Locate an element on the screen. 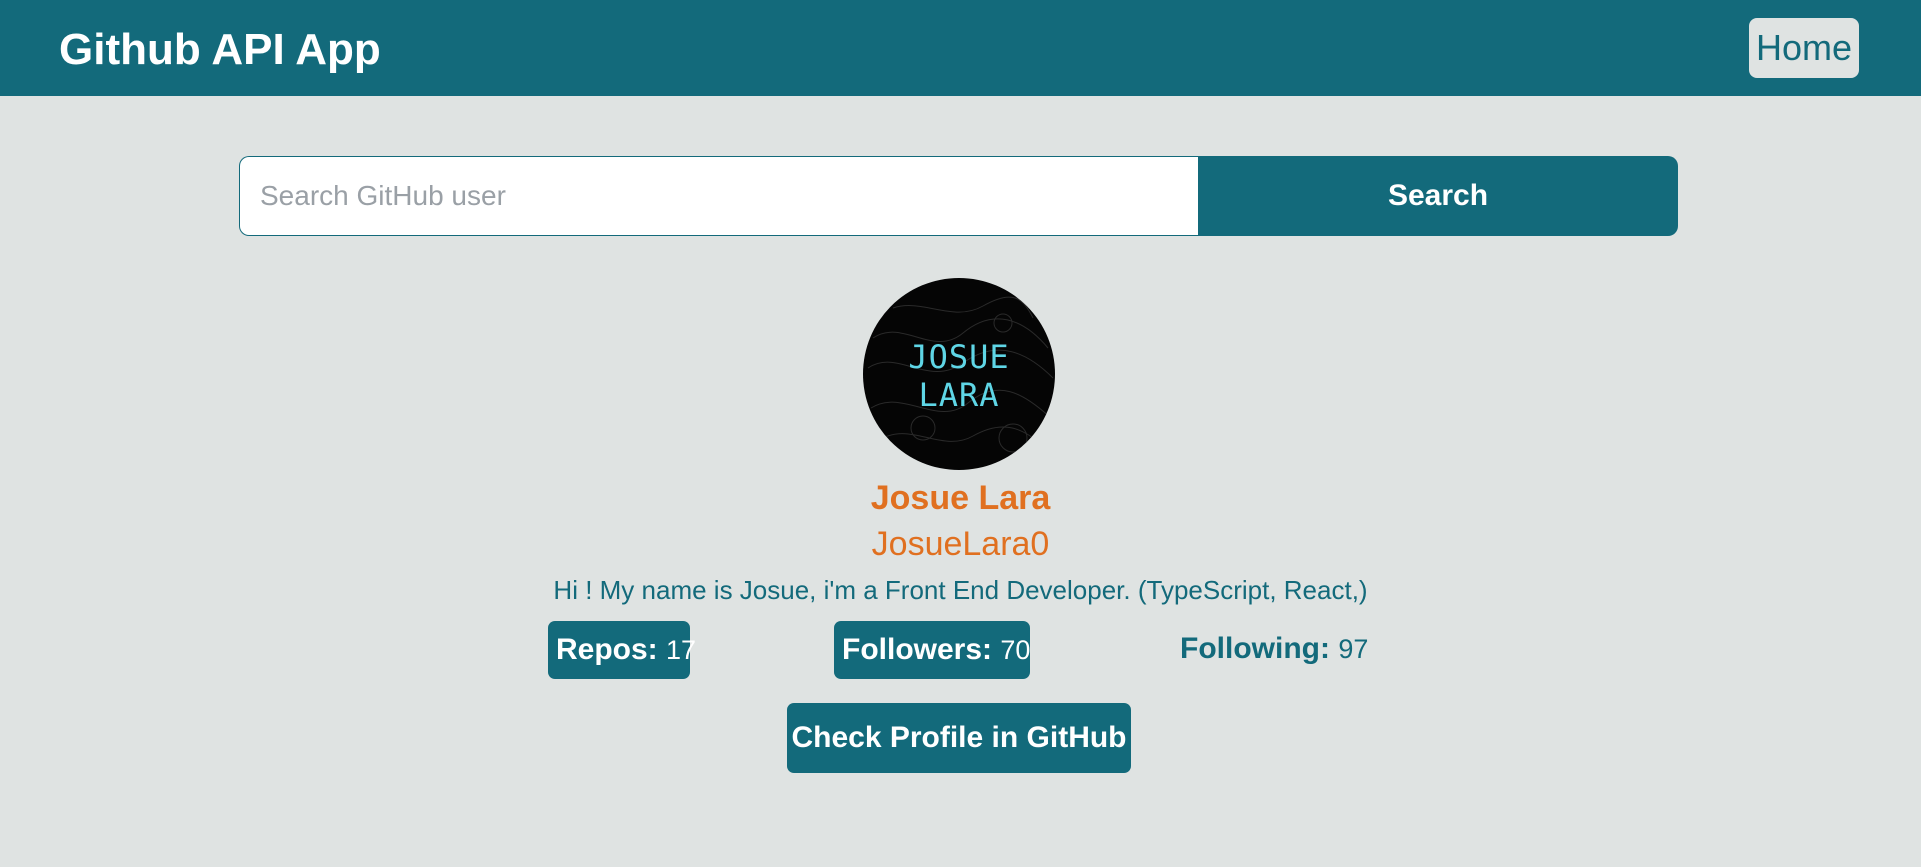  repos-stat: Repos: 17 is located at coordinates (622, 650).